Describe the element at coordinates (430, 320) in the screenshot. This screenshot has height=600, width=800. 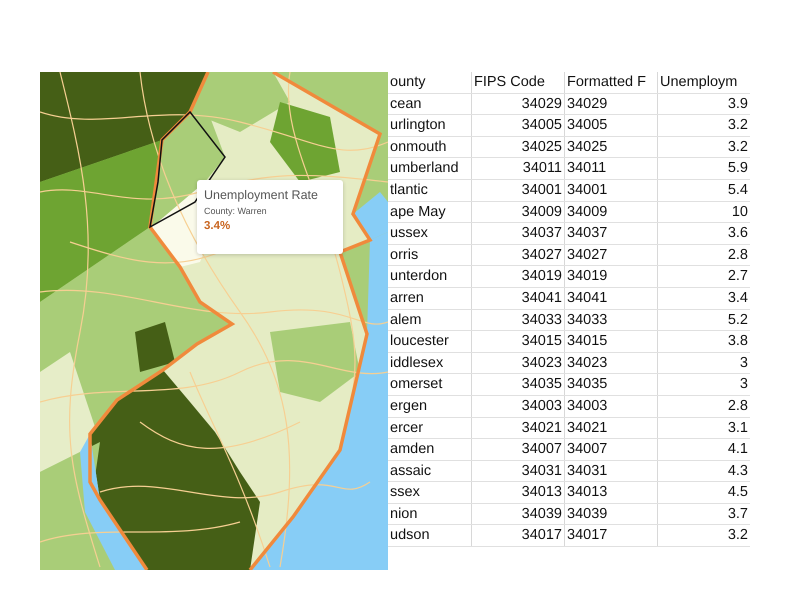
I see `table-cell: alem` at that location.